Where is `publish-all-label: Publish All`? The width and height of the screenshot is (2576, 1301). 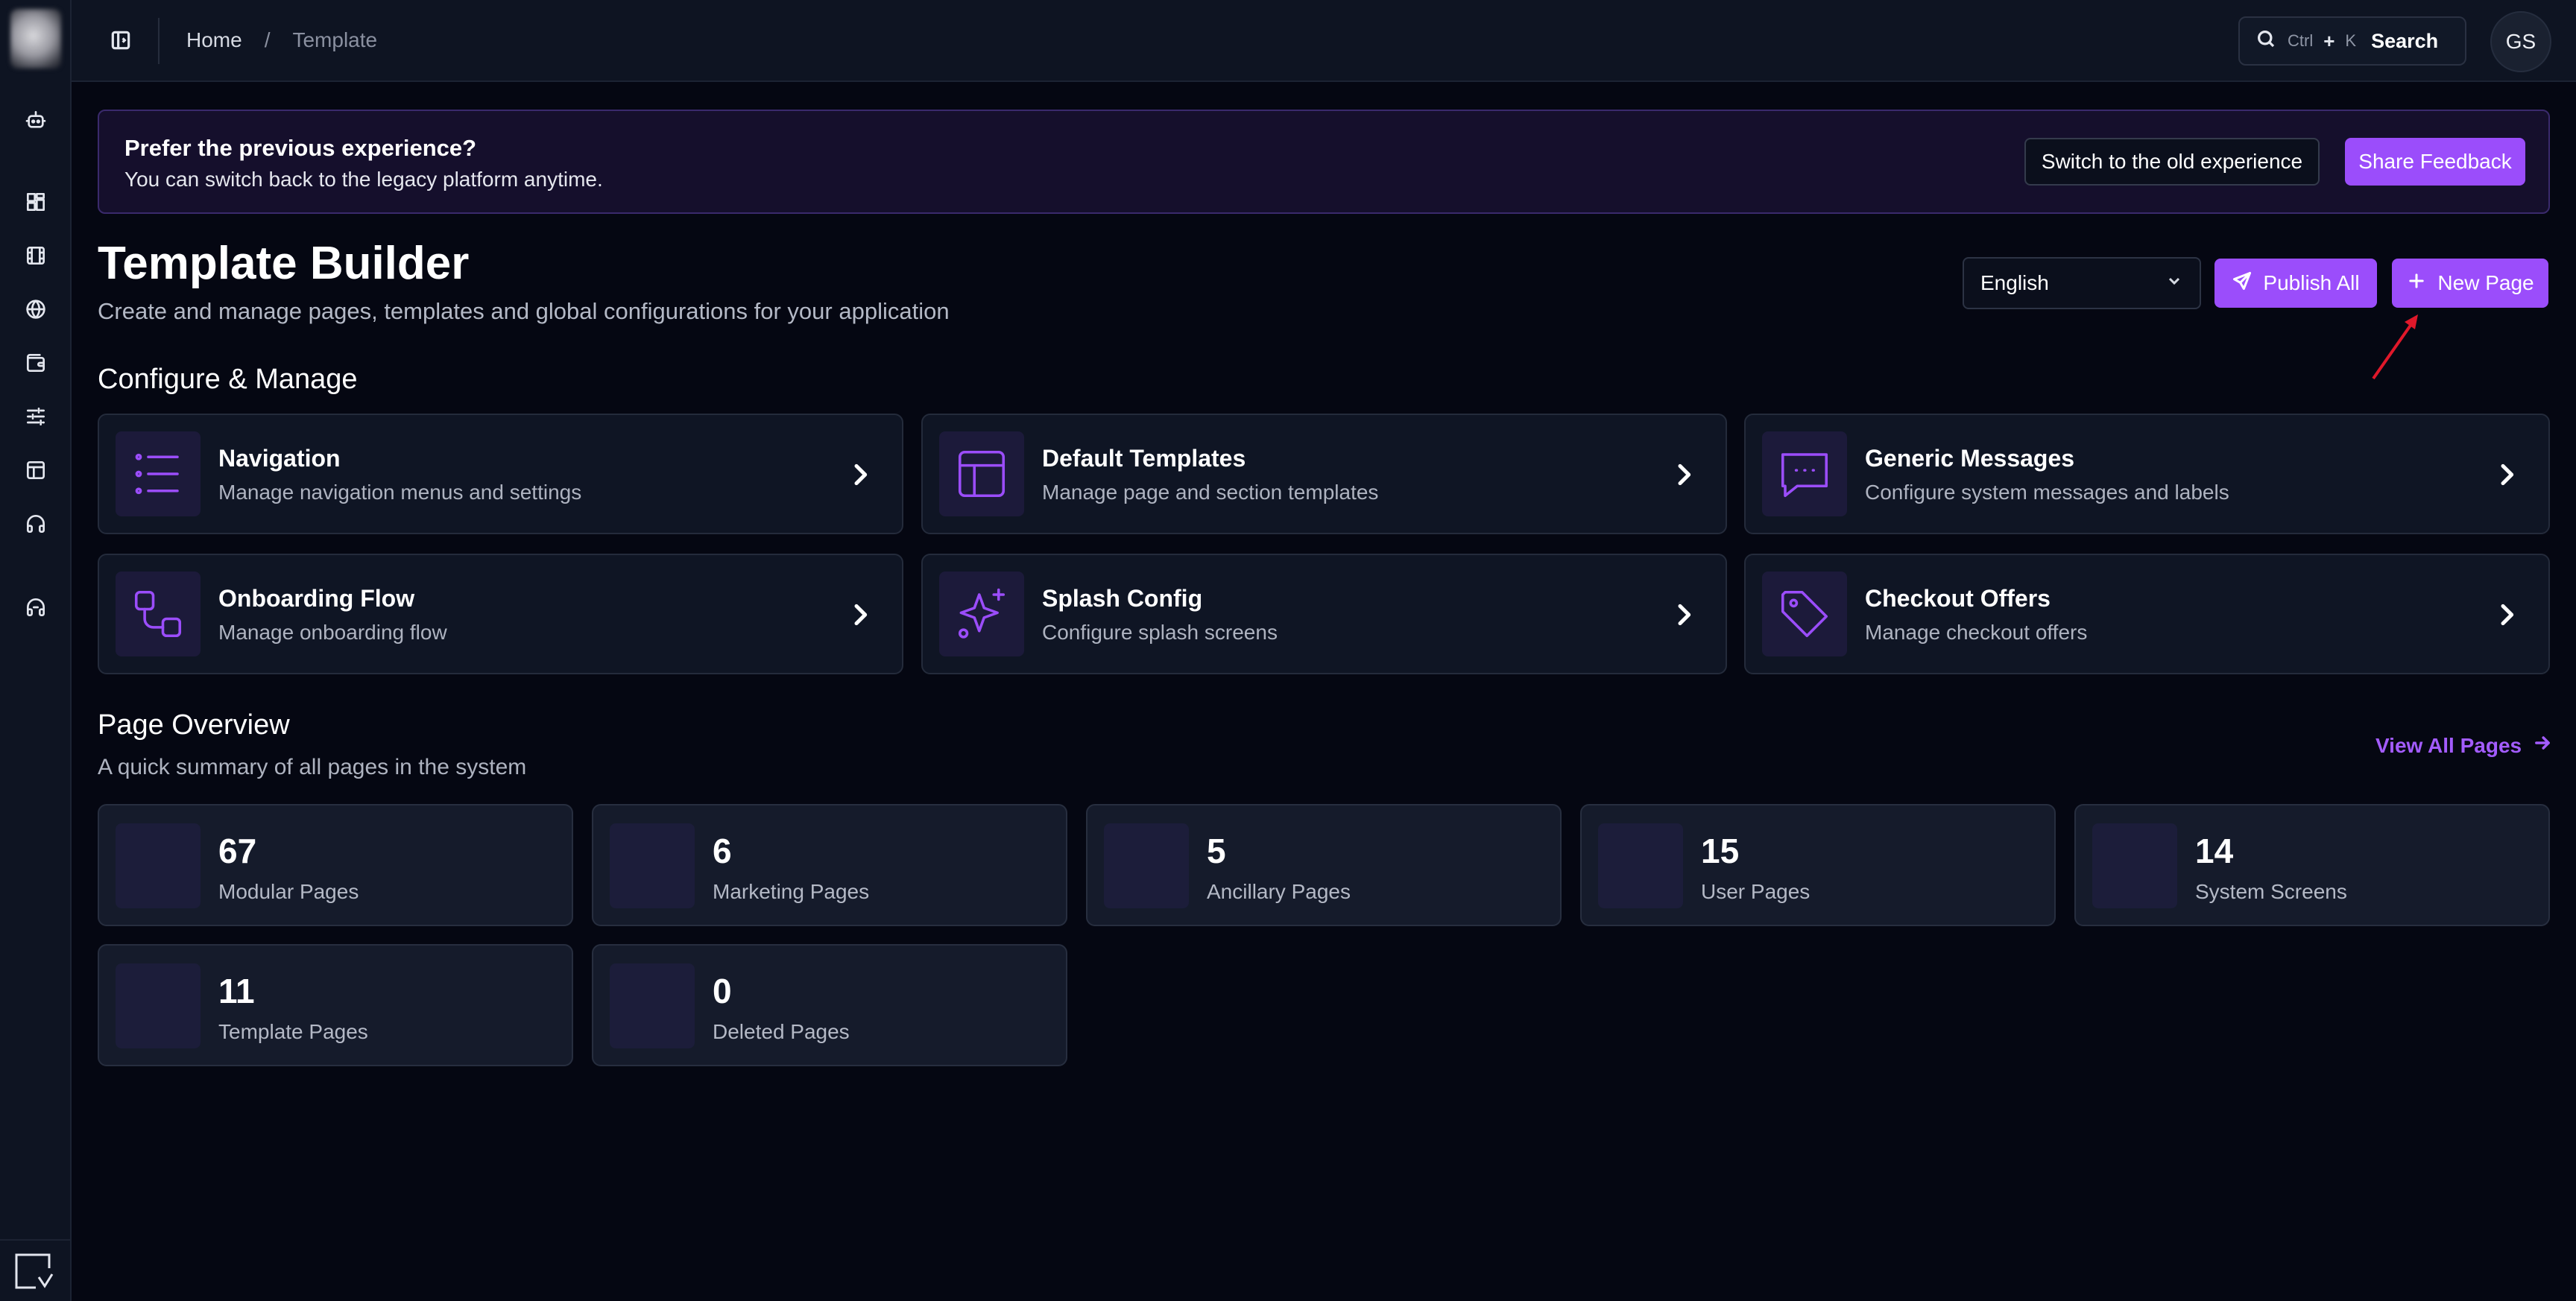
publish-all-label: Publish All is located at coordinates (2311, 282).